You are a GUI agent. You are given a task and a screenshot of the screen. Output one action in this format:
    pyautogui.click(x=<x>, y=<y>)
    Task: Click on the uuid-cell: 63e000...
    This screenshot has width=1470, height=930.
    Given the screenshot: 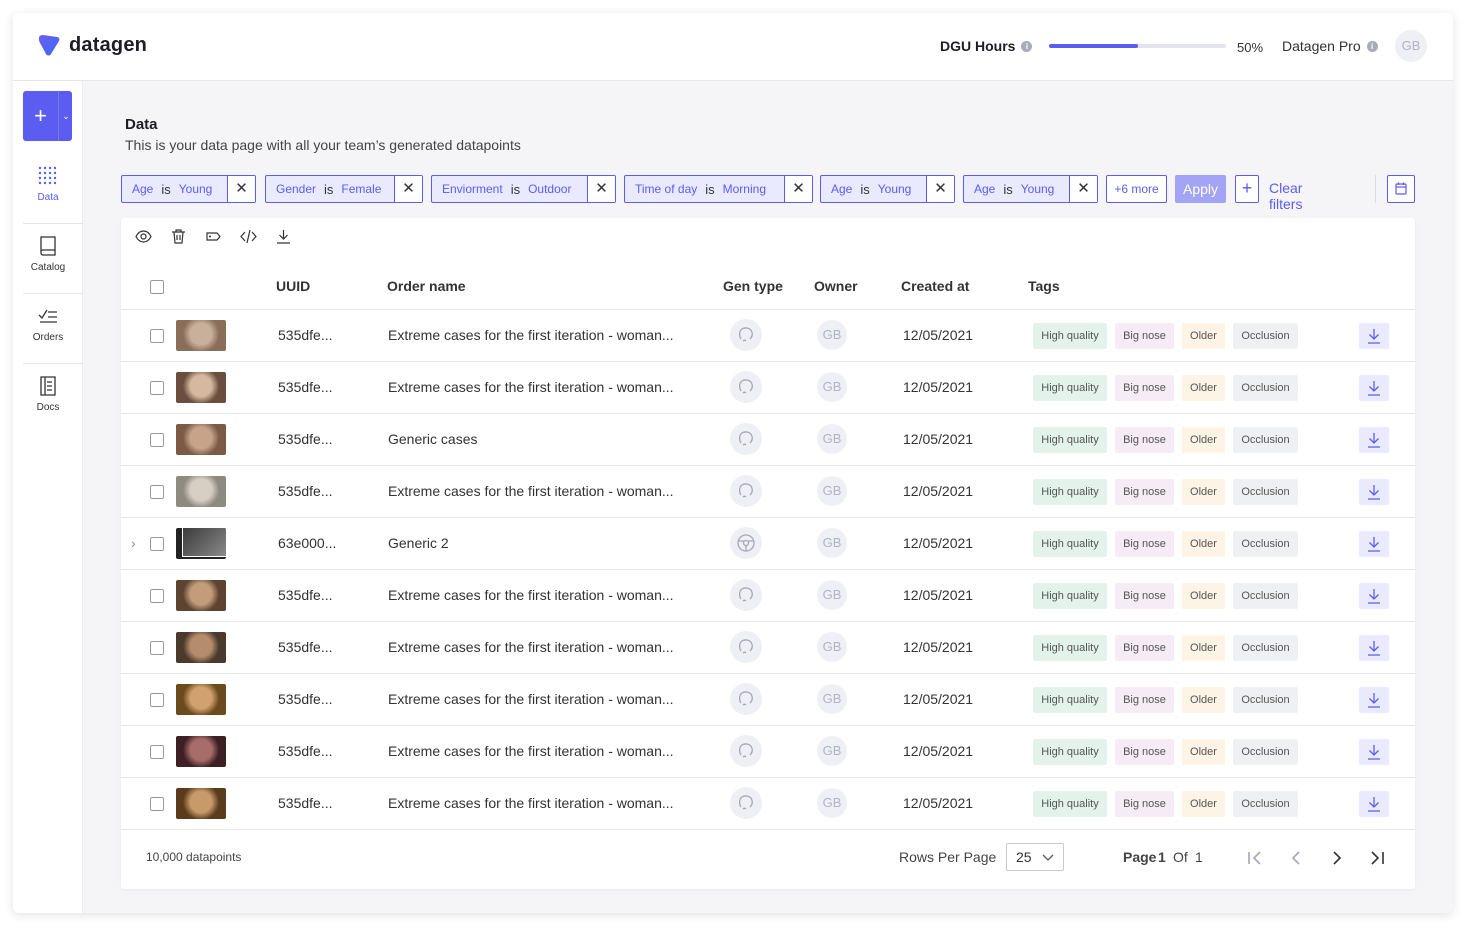 What is the action you would take?
    pyautogui.click(x=307, y=543)
    